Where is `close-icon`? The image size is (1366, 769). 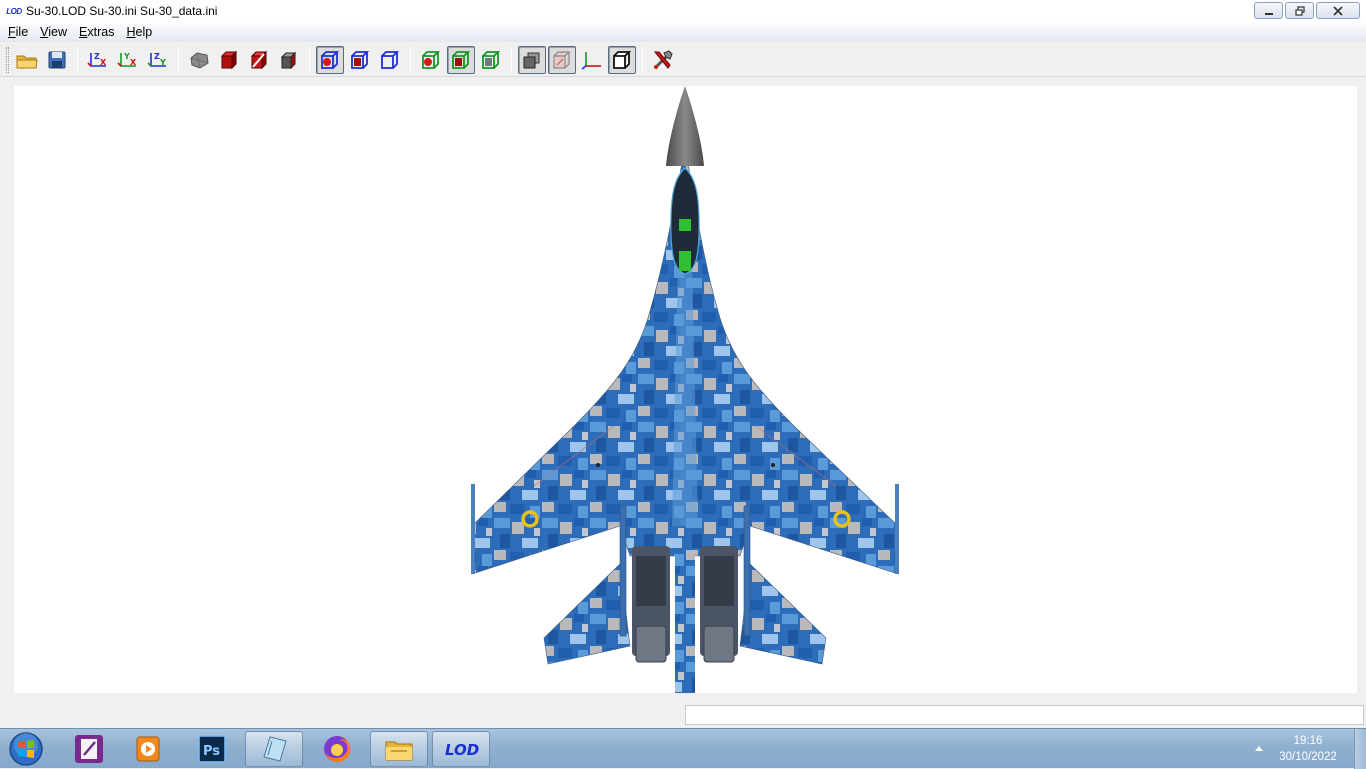
close-icon is located at coordinates (1338, 10).